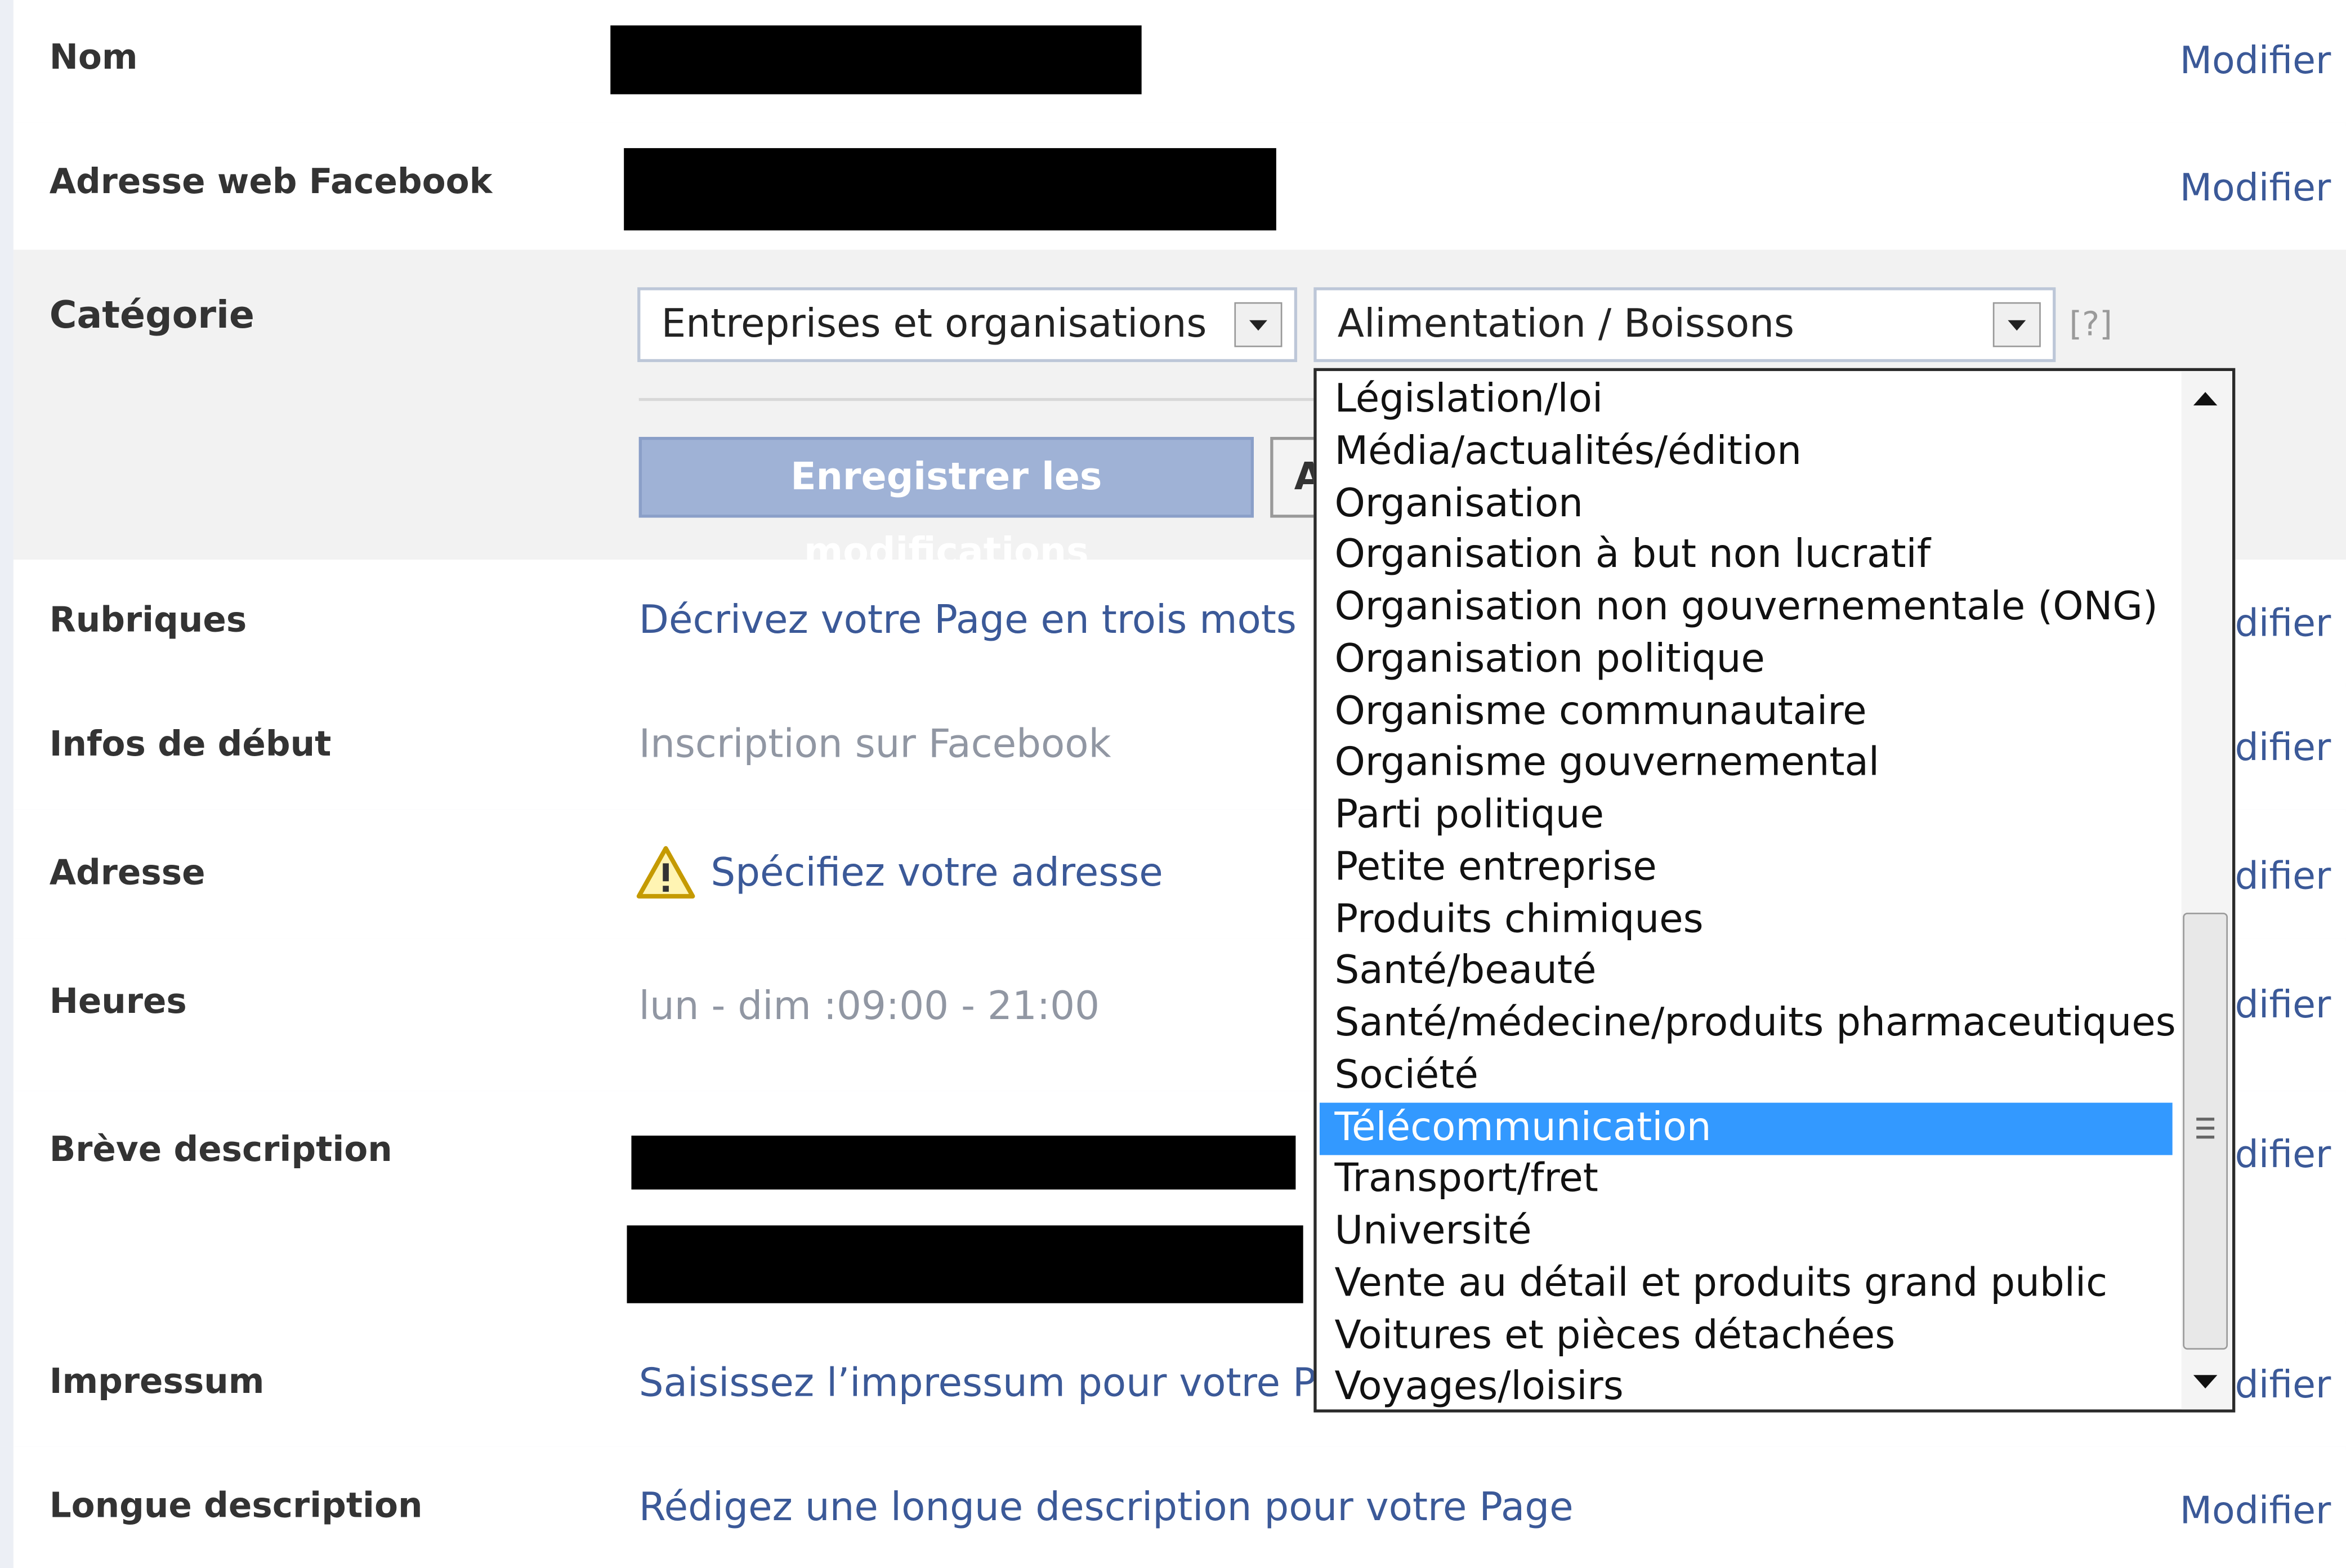 The width and height of the screenshot is (2346, 1568). I want to click on heures-modifier-link: difier, so click(2283, 1004).